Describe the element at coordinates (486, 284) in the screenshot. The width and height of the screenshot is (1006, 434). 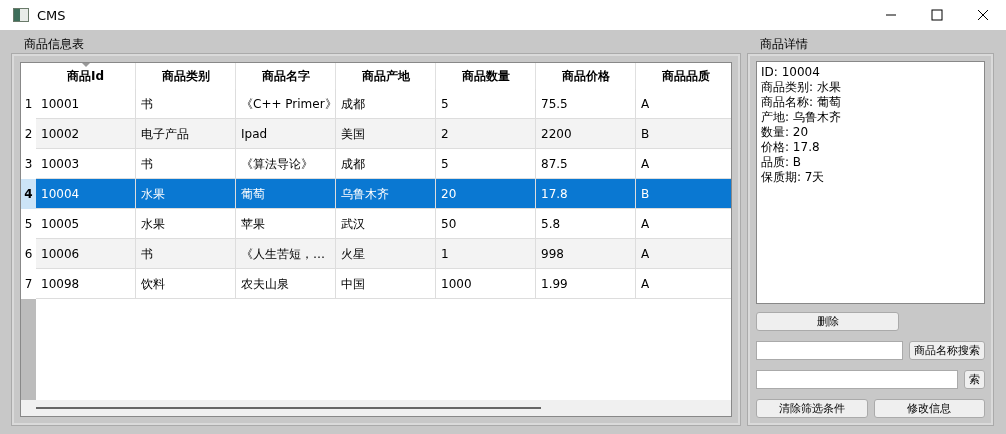
I see `table-cell: 1000` at that location.